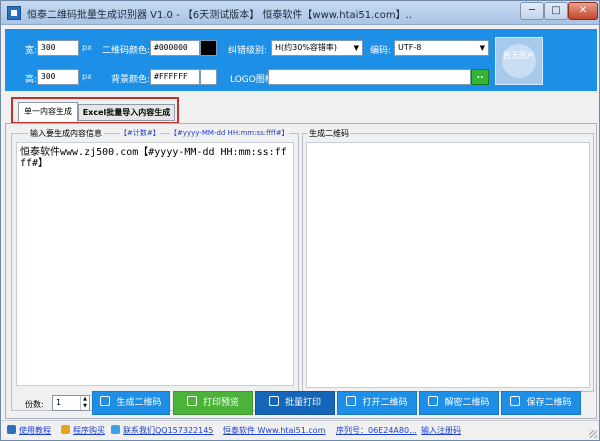 Image resolution: width=600 pixels, height=441 pixels. What do you see at coordinates (467, 403) in the screenshot?
I see `decode-qr-button-label: 解密二维码` at bounding box center [467, 403].